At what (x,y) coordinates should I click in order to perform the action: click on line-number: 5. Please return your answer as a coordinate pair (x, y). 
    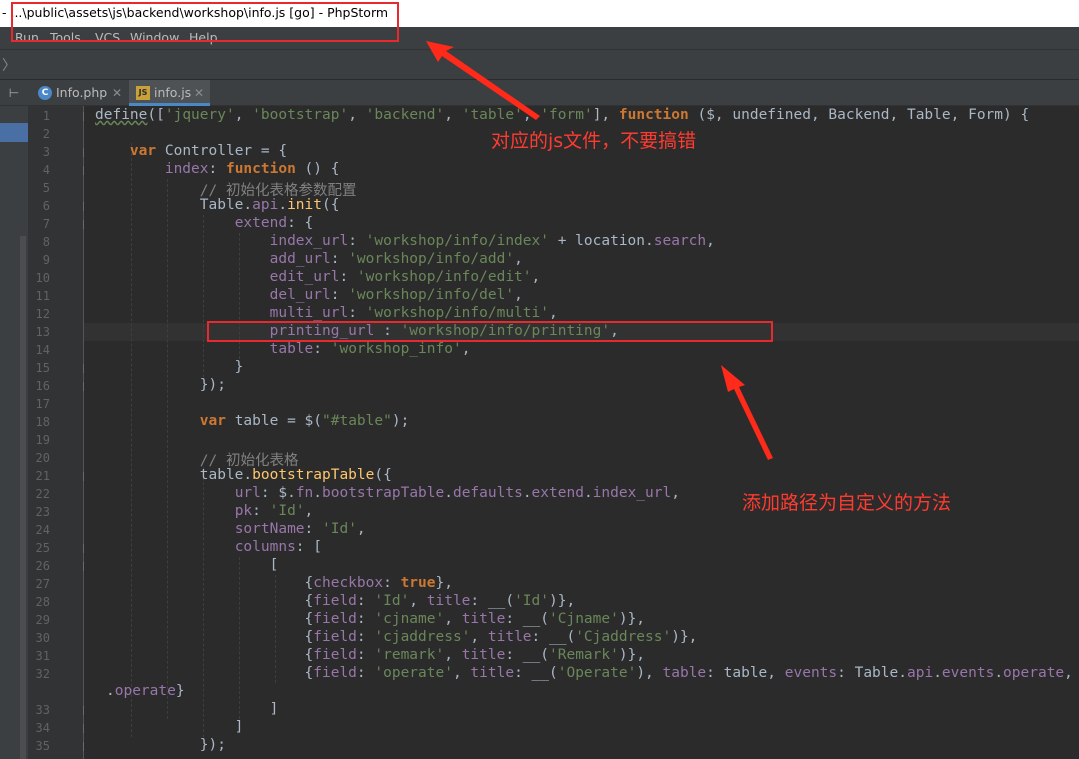
    Looking at the image, I should click on (46, 188).